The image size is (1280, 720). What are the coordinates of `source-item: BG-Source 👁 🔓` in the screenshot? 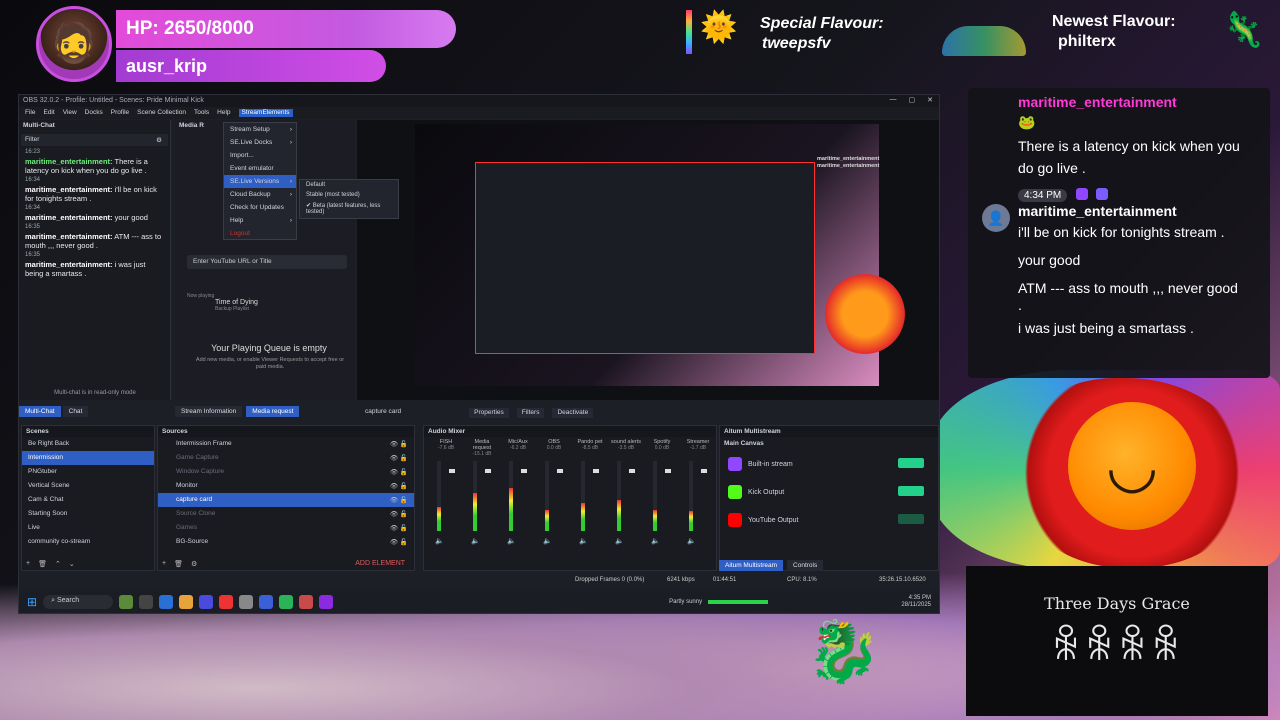 It's located at (286, 542).